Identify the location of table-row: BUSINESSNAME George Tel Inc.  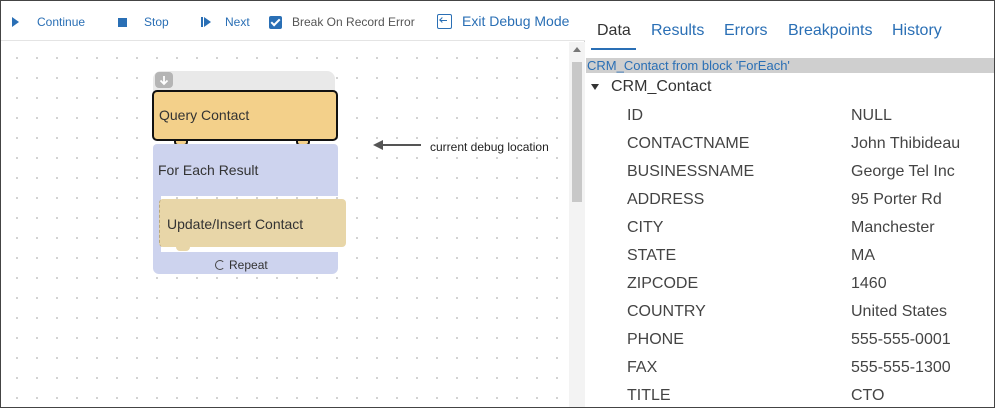
(790, 177).